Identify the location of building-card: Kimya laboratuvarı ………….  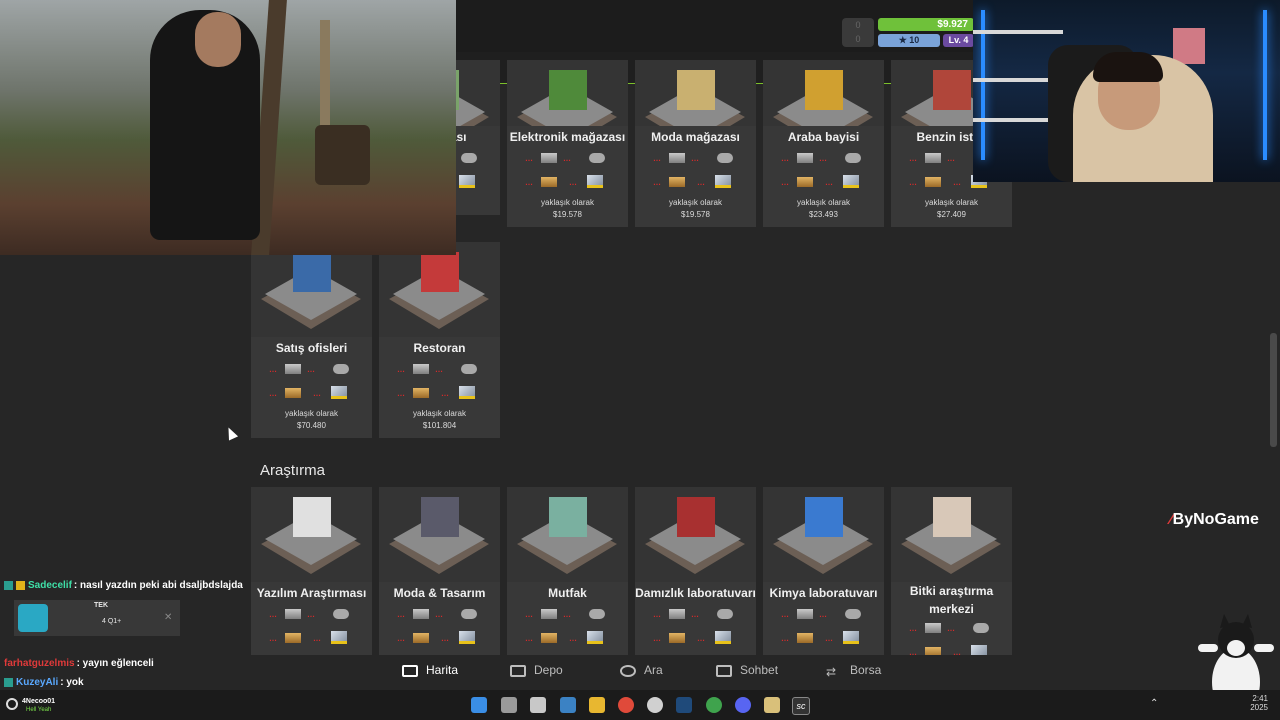
(823, 571).